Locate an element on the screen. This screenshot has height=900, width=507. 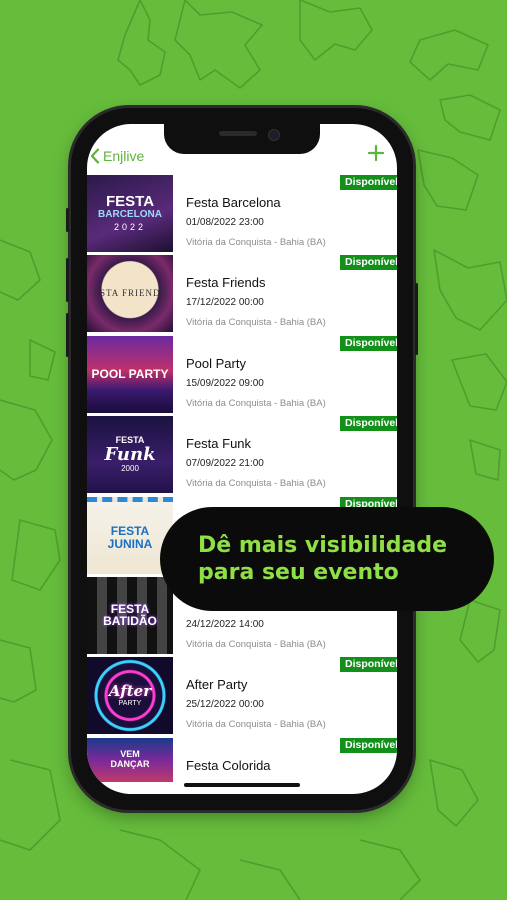
thumb-text: 2000 is located at coordinates (130, 468).